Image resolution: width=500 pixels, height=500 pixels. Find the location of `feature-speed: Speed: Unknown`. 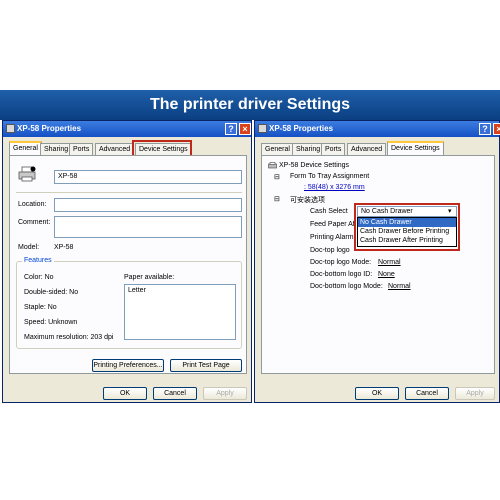

feature-speed: Speed: Unknown is located at coordinates (51, 322).